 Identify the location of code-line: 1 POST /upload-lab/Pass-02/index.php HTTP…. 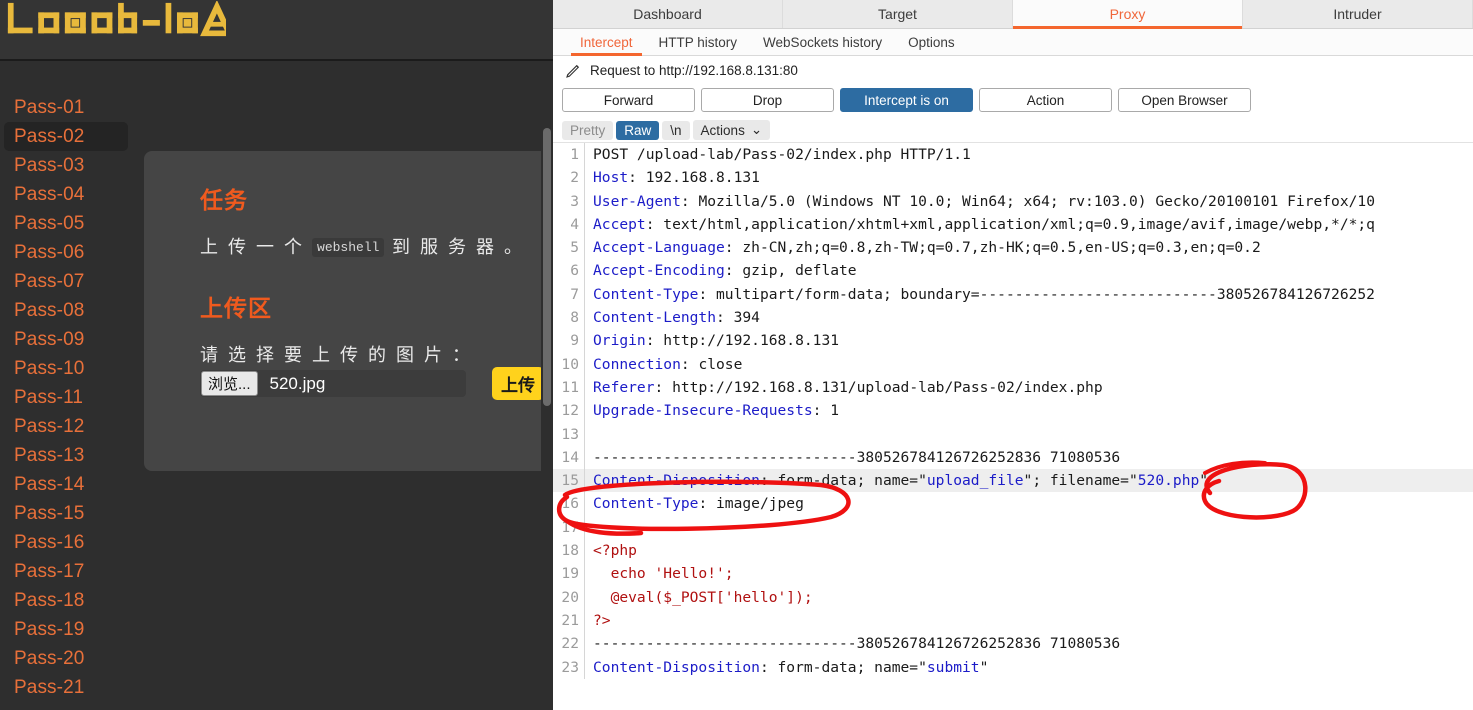
(1013, 155).